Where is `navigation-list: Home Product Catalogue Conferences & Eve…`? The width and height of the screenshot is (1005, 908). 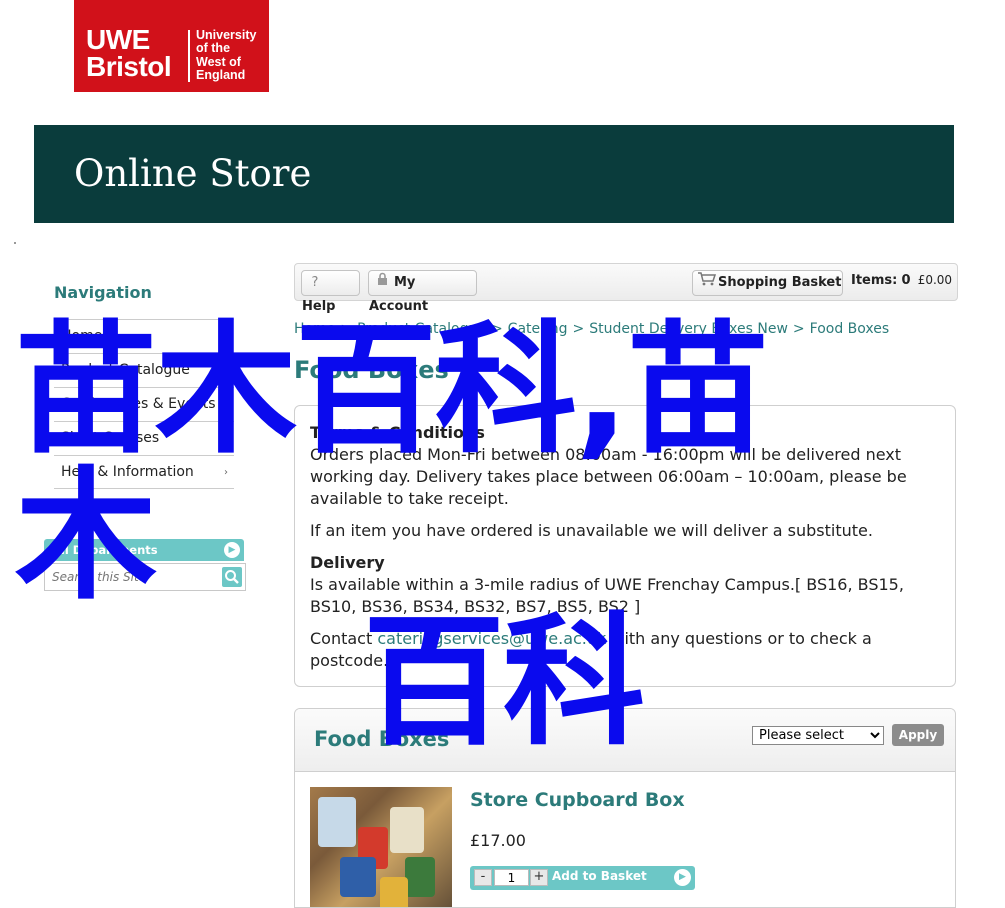
navigation-list: Home Product Catalogue Conferences & Eve… is located at coordinates (144, 404).